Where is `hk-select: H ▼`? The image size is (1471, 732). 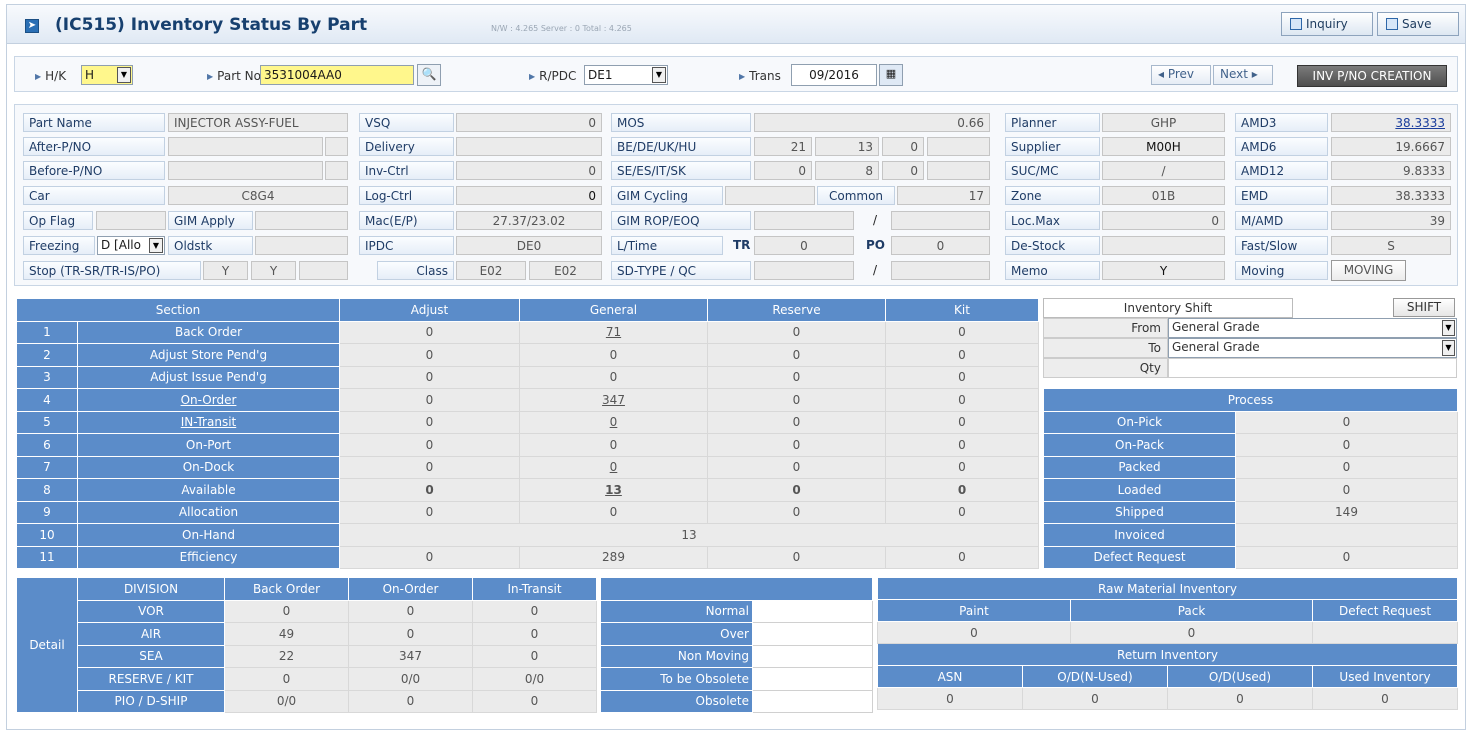 hk-select: H ▼ is located at coordinates (107, 75).